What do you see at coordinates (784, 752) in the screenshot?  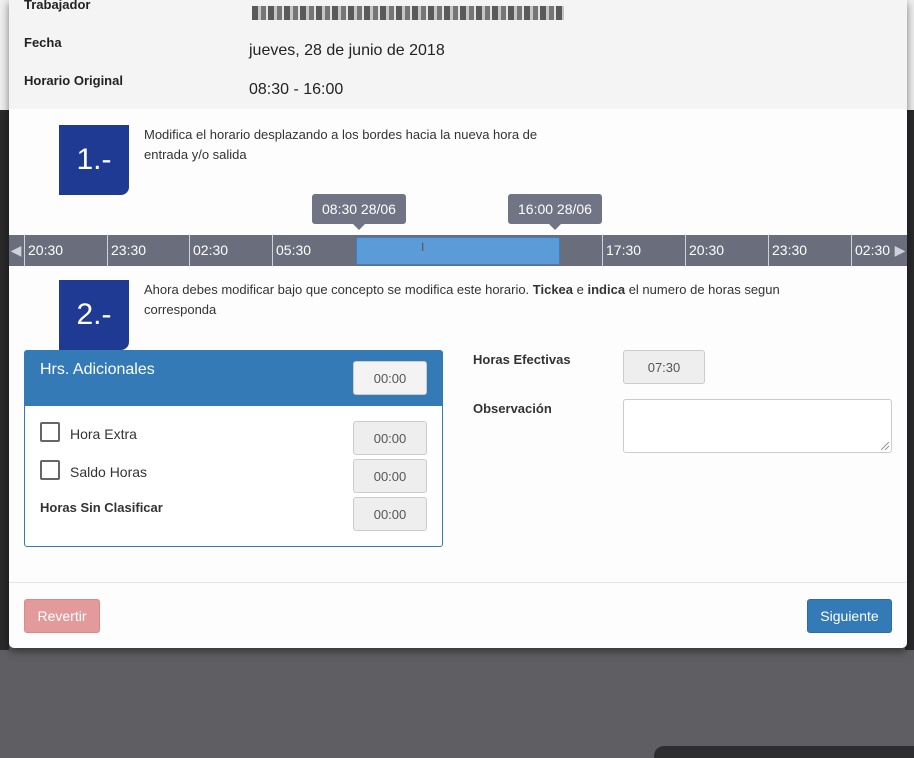 I see `background-bottom-bar` at bounding box center [784, 752].